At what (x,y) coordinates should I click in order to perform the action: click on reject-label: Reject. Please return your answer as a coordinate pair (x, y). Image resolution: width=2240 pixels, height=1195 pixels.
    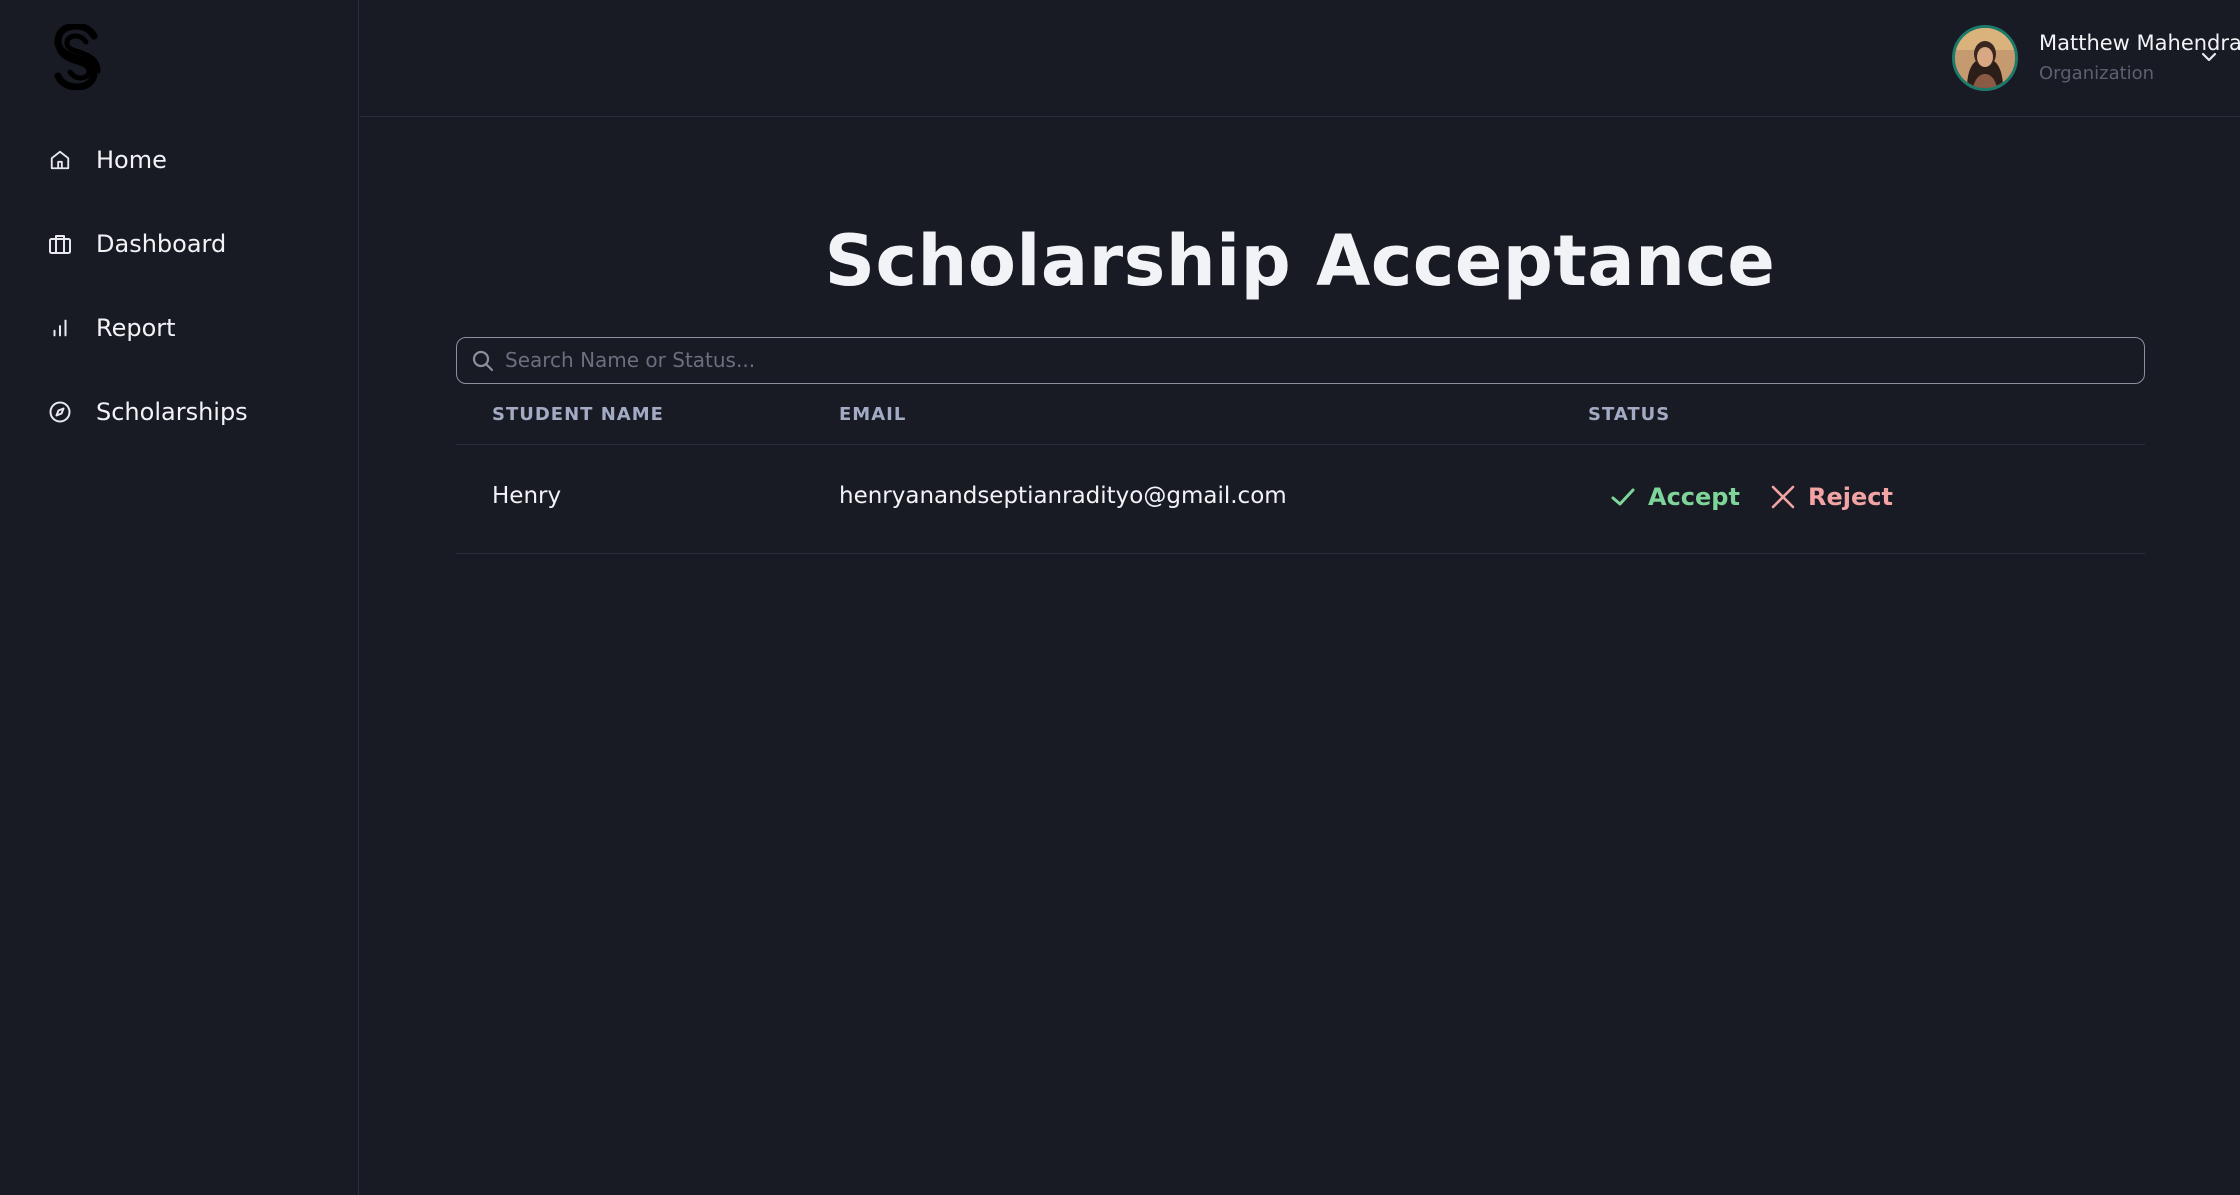
    Looking at the image, I should click on (1850, 497).